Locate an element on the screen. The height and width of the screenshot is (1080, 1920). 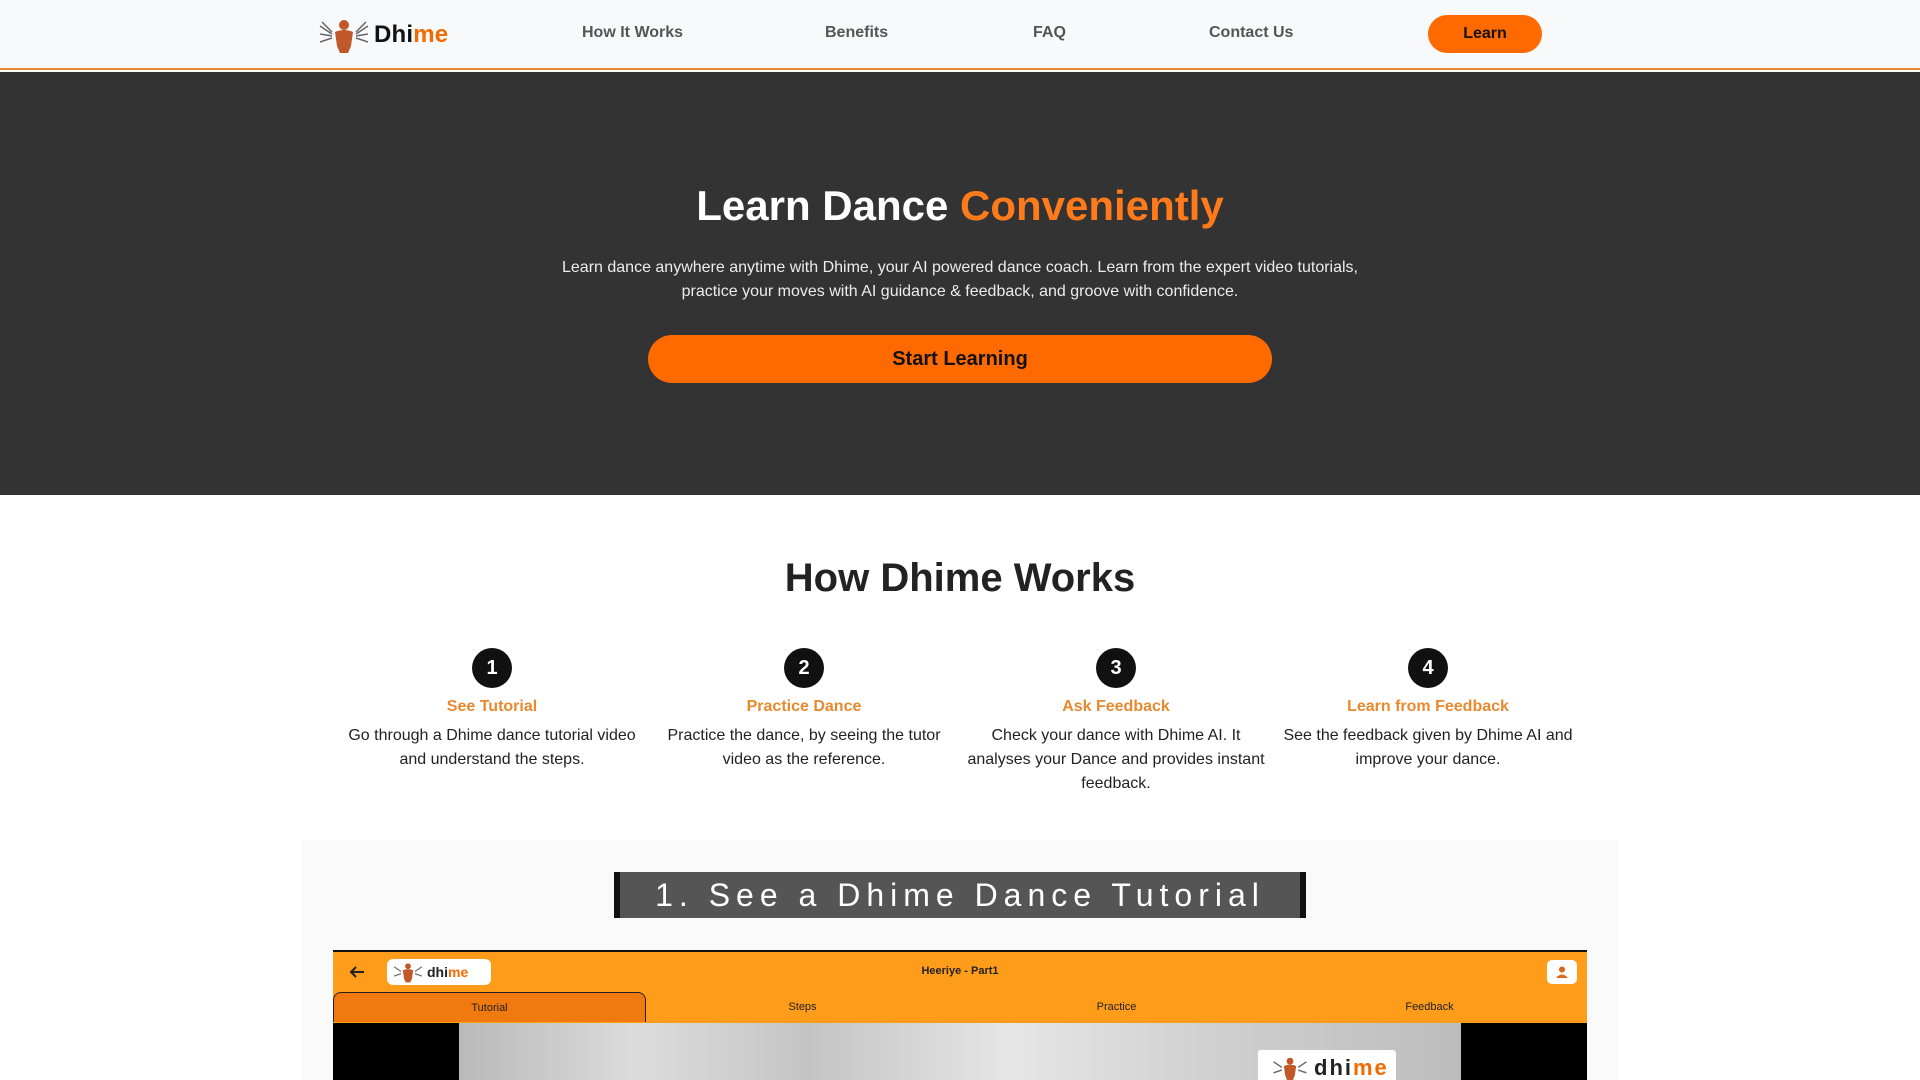
nav-link-benefits: Benefits is located at coordinates (856, 33).